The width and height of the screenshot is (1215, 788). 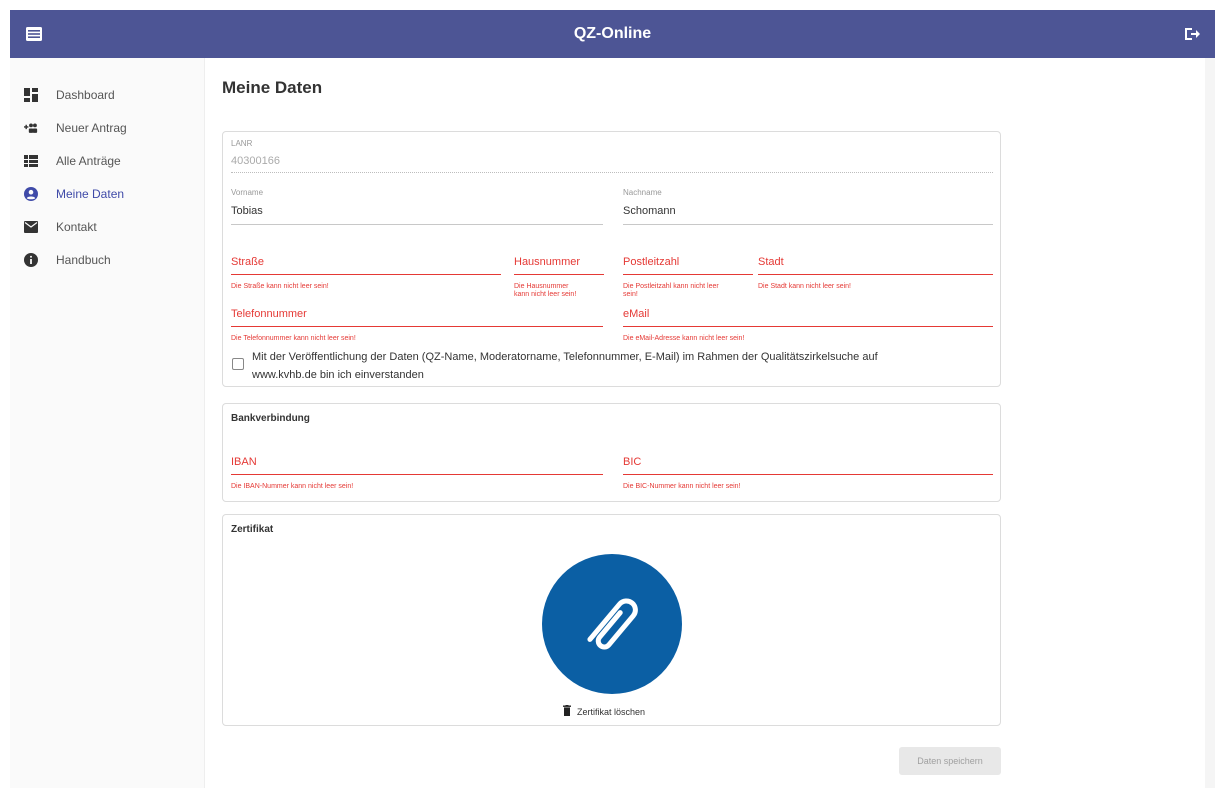 What do you see at coordinates (76, 227) in the screenshot?
I see `sidebar-item-label: Kontakt` at bounding box center [76, 227].